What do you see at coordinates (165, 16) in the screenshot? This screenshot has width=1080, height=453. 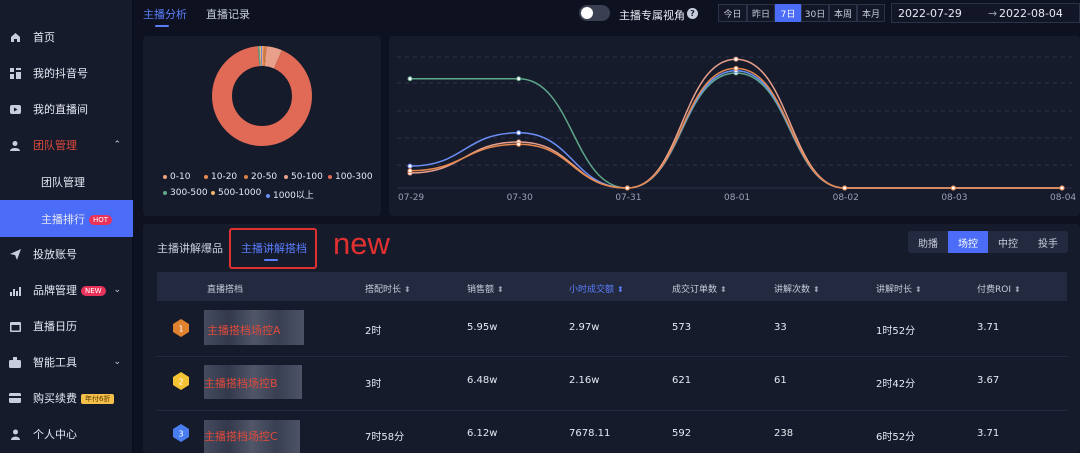 I see `tab-anchor-analysis: 主播分析` at bounding box center [165, 16].